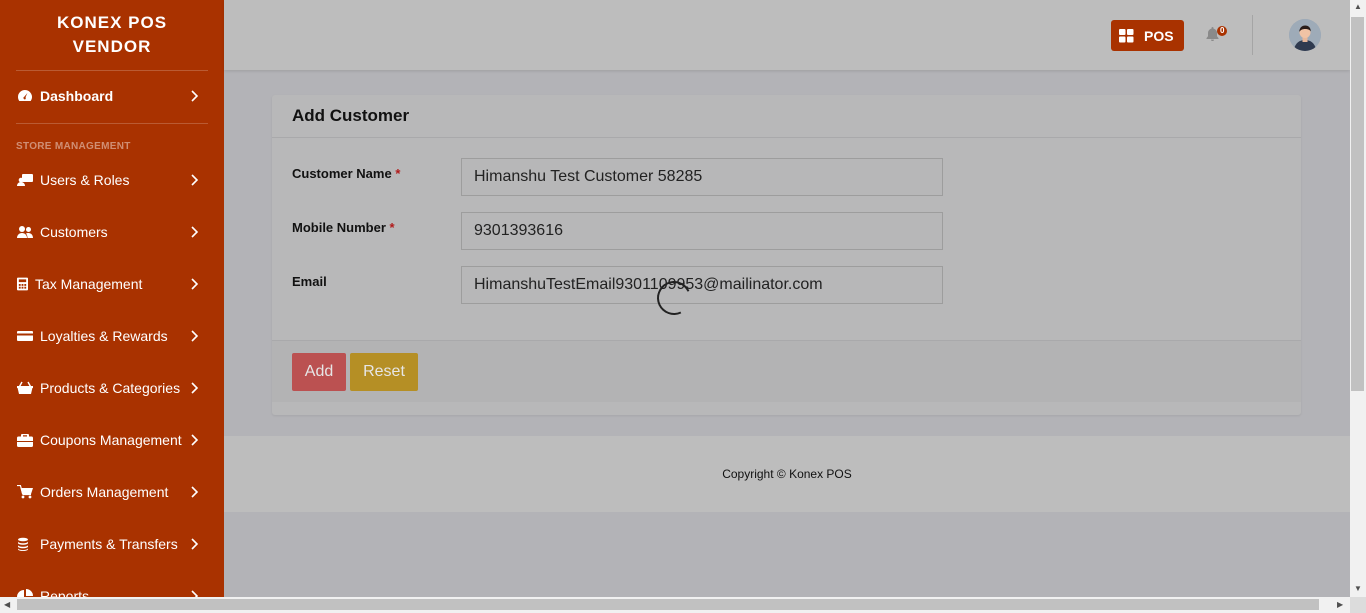 The image size is (1366, 613). I want to click on sidebar-item-label: Orders Management, so click(104, 492).